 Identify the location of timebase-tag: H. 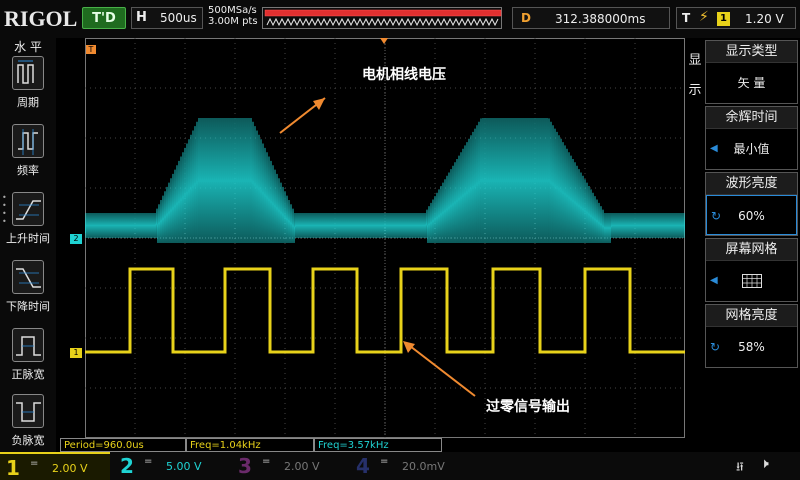
(141, 17).